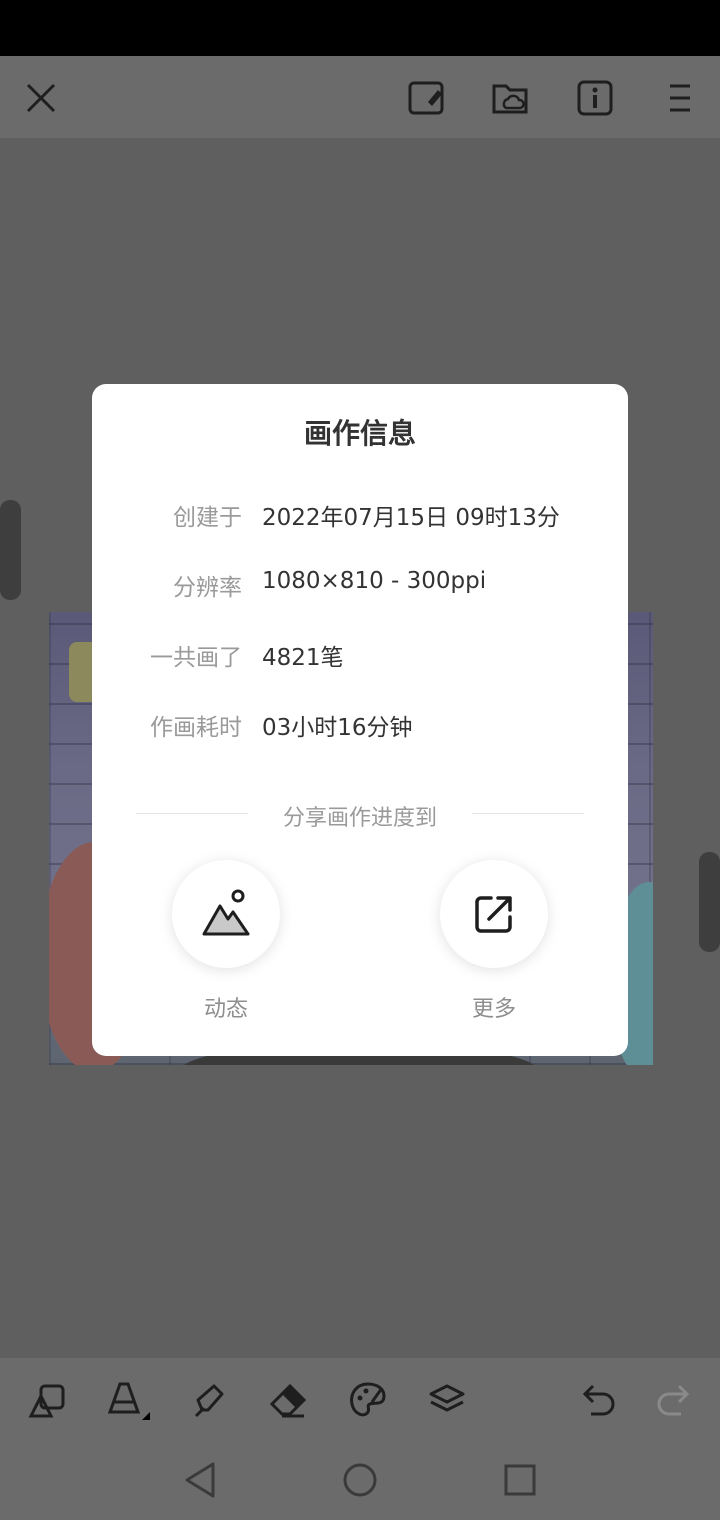 This screenshot has width=720, height=1520. Describe the element at coordinates (599, 1400) in the screenshot. I see `undo-icon` at that location.